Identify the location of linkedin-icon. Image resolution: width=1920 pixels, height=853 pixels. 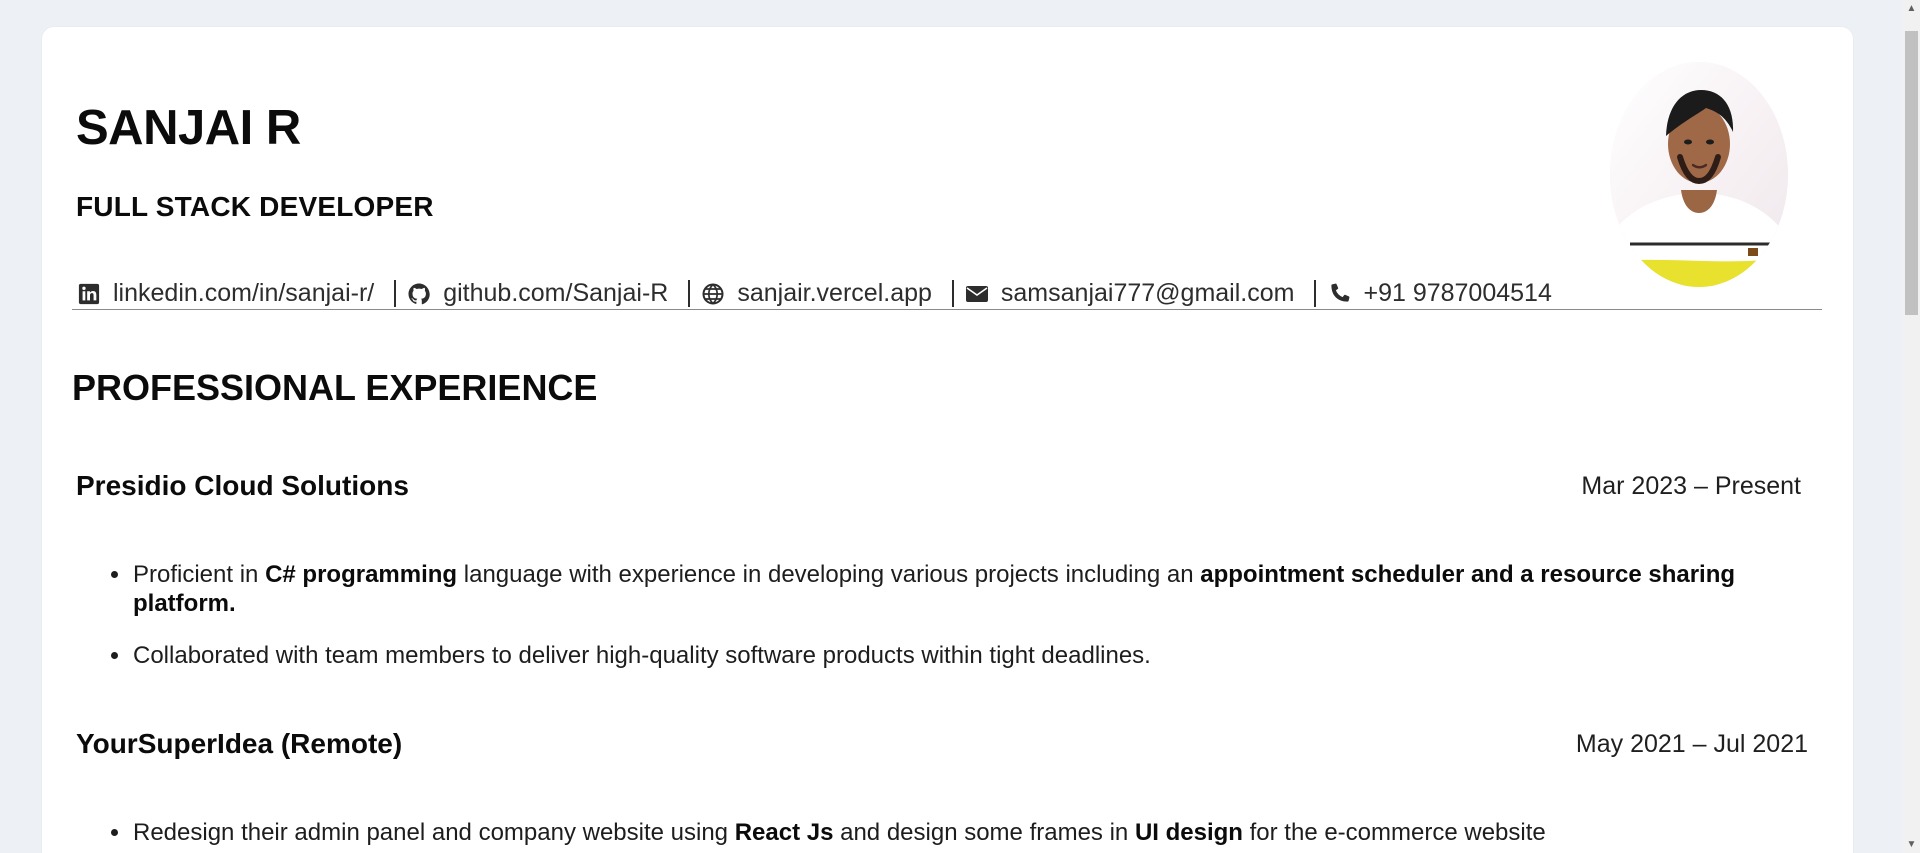
(89, 294).